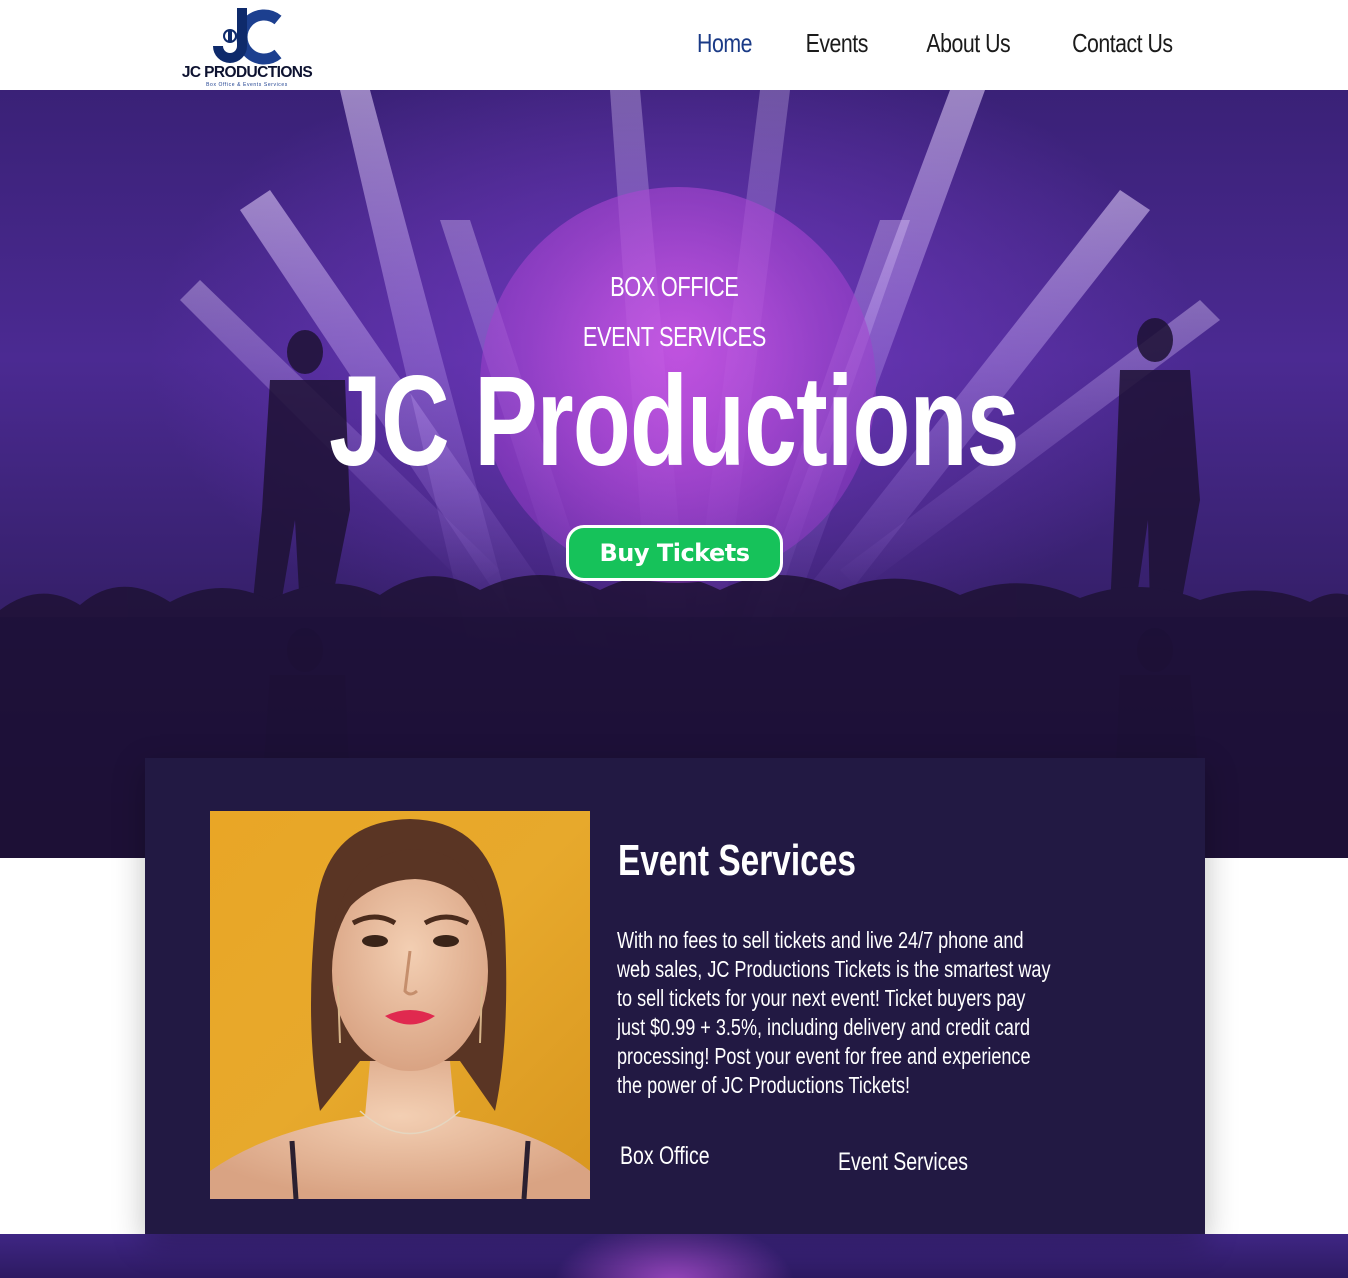 Image resolution: width=1348 pixels, height=1278 pixels. I want to click on footer-background-band, so click(674, 1256).